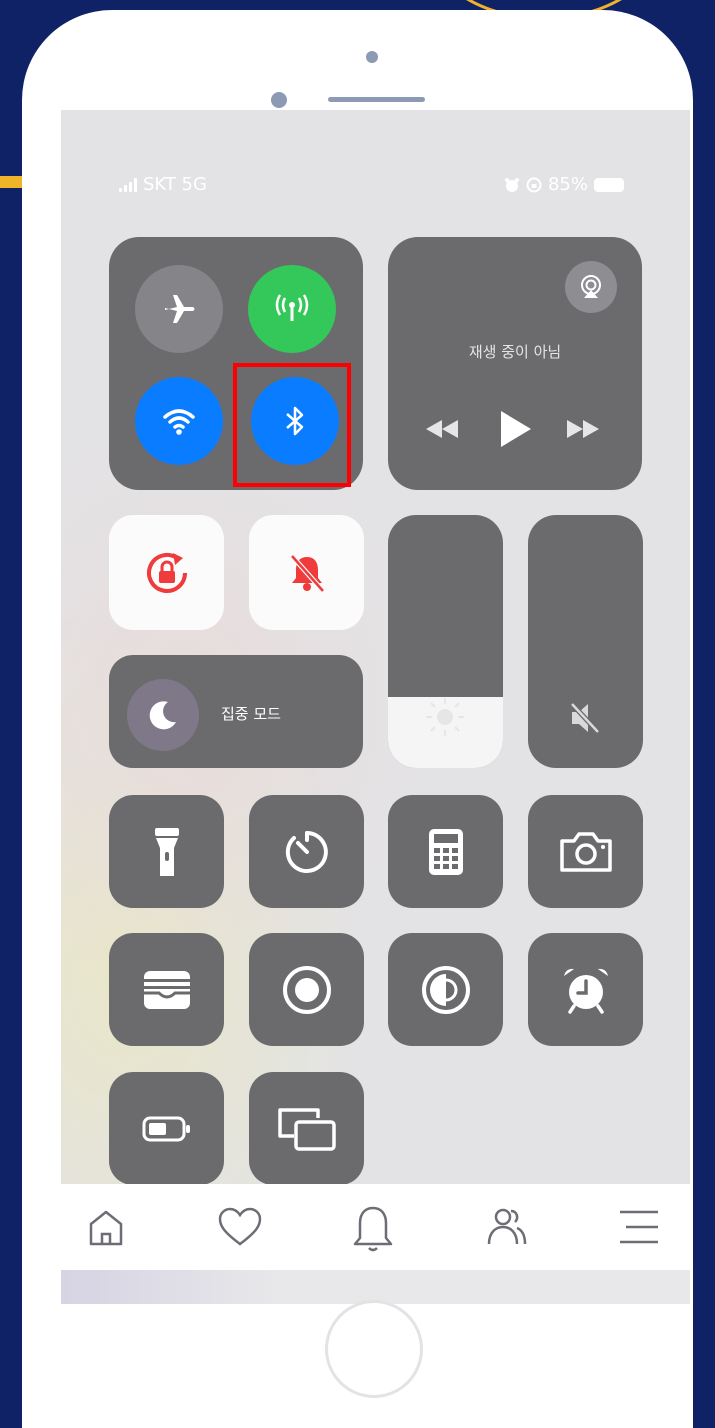 Image resolution: width=715 pixels, height=1428 pixels. I want to click on rewind-button, so click(442, 429).